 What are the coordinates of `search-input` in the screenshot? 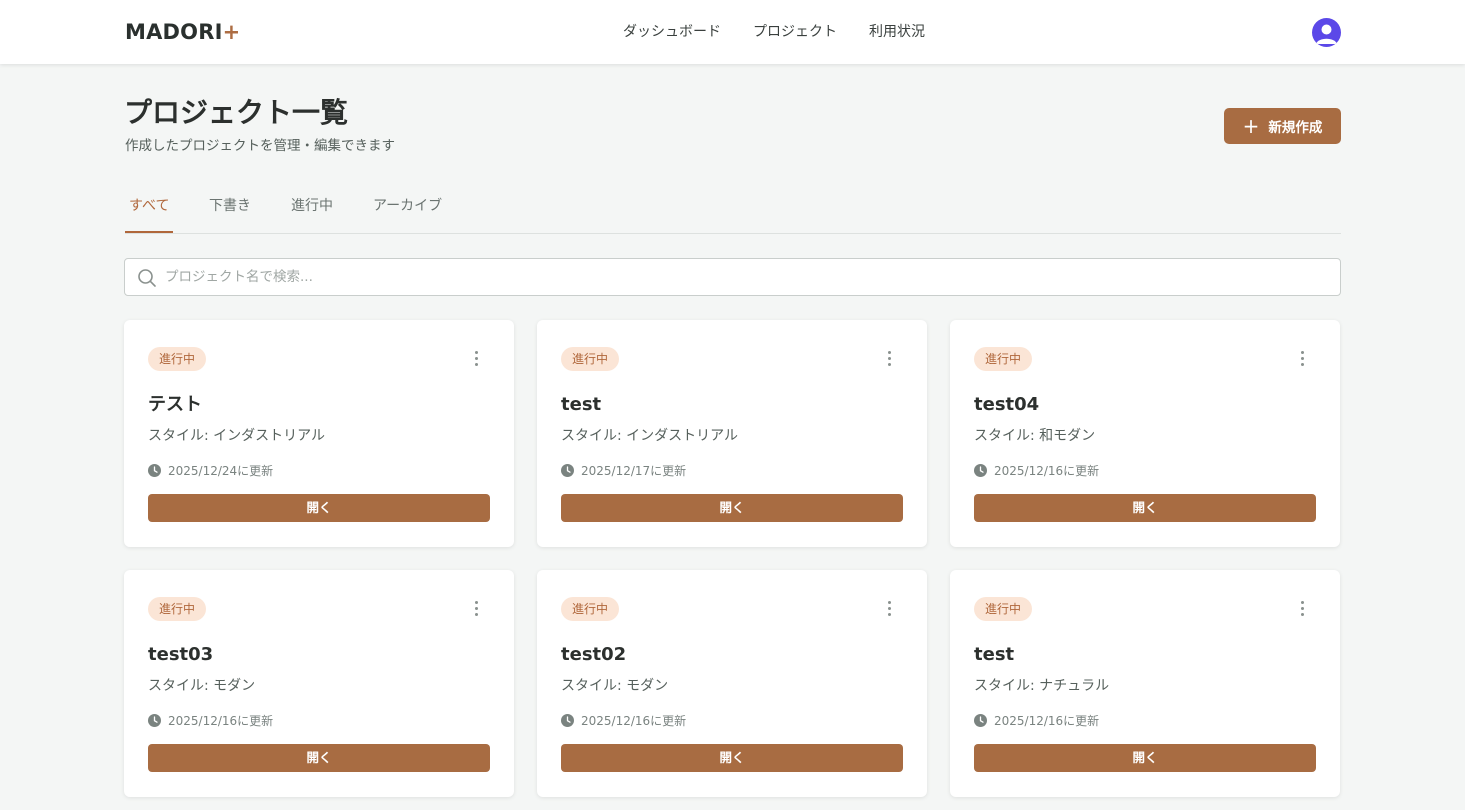 It's located at (745, 277).